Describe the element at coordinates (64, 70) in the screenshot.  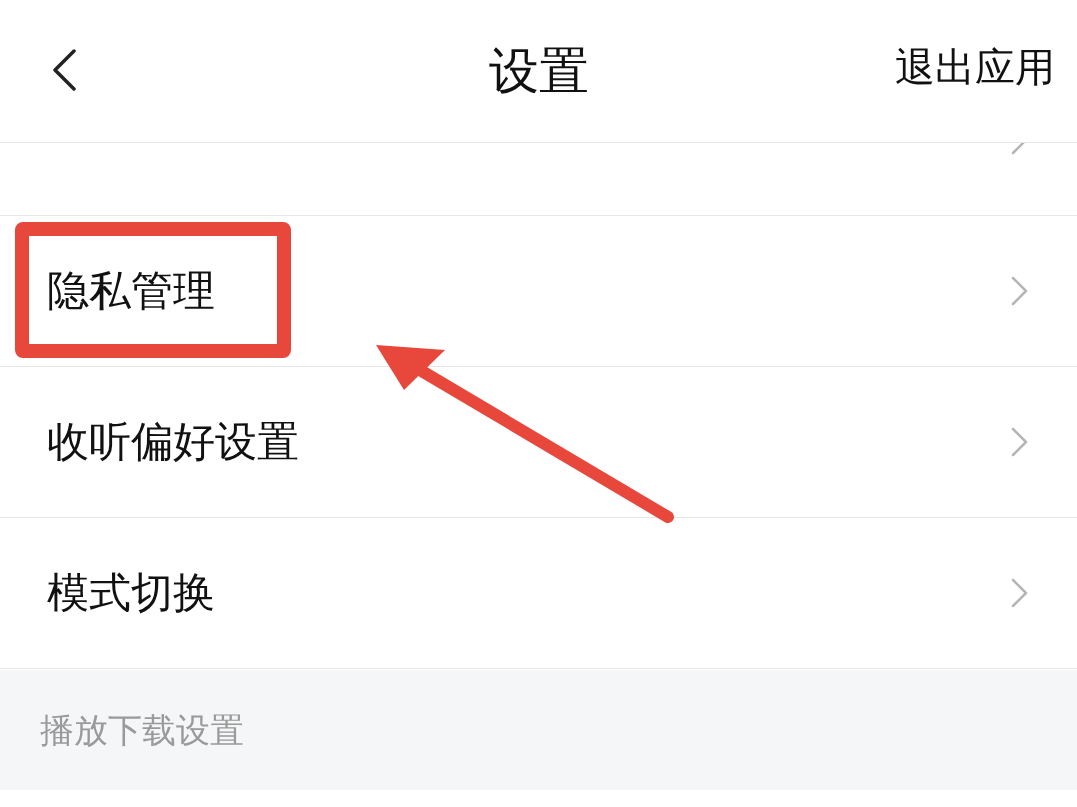
I see `back-icon` at that location.